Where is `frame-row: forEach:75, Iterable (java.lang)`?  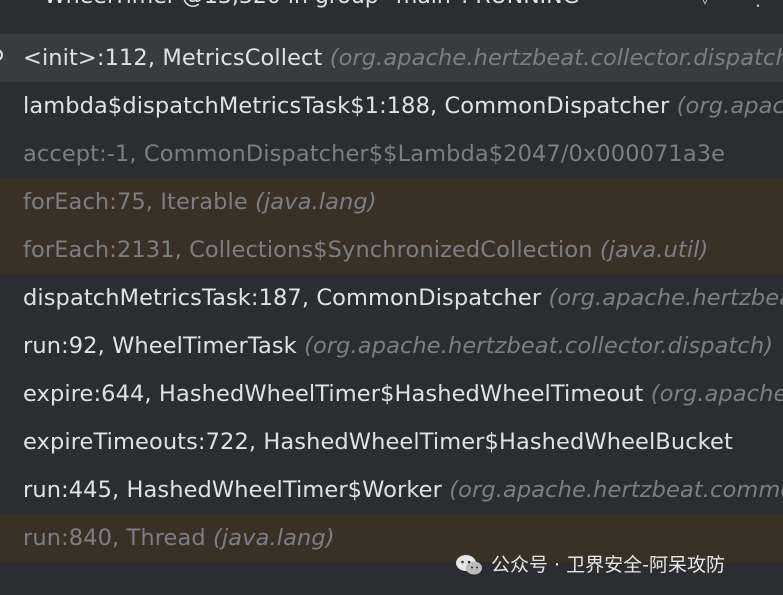 frame-row: forEach:75, Iterable (java.lang) is located at coordinates (391, 202).